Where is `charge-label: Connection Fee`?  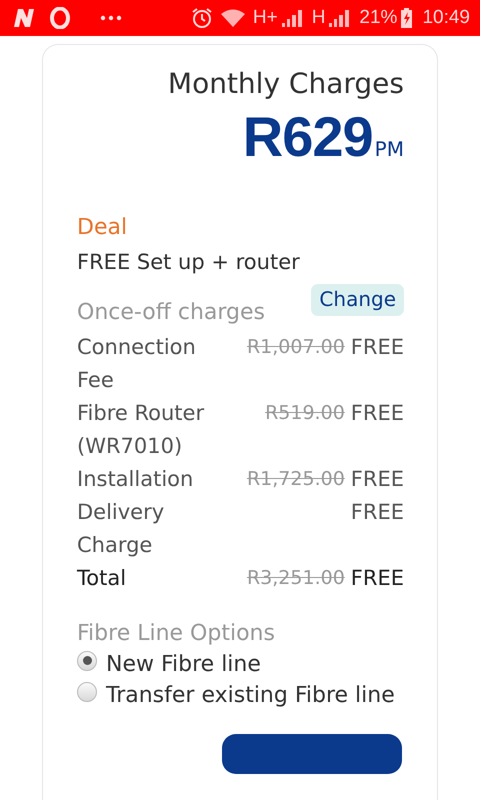
charge-label: Connection Fee is located at coordinates (137, 364).